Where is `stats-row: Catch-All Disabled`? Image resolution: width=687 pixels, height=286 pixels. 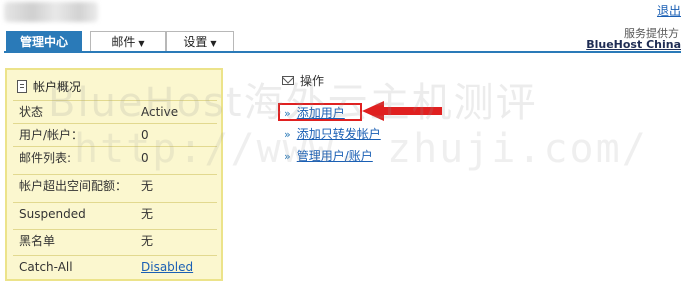
stats-row: Catch-All Disabled is located at coordinates (115, 266).